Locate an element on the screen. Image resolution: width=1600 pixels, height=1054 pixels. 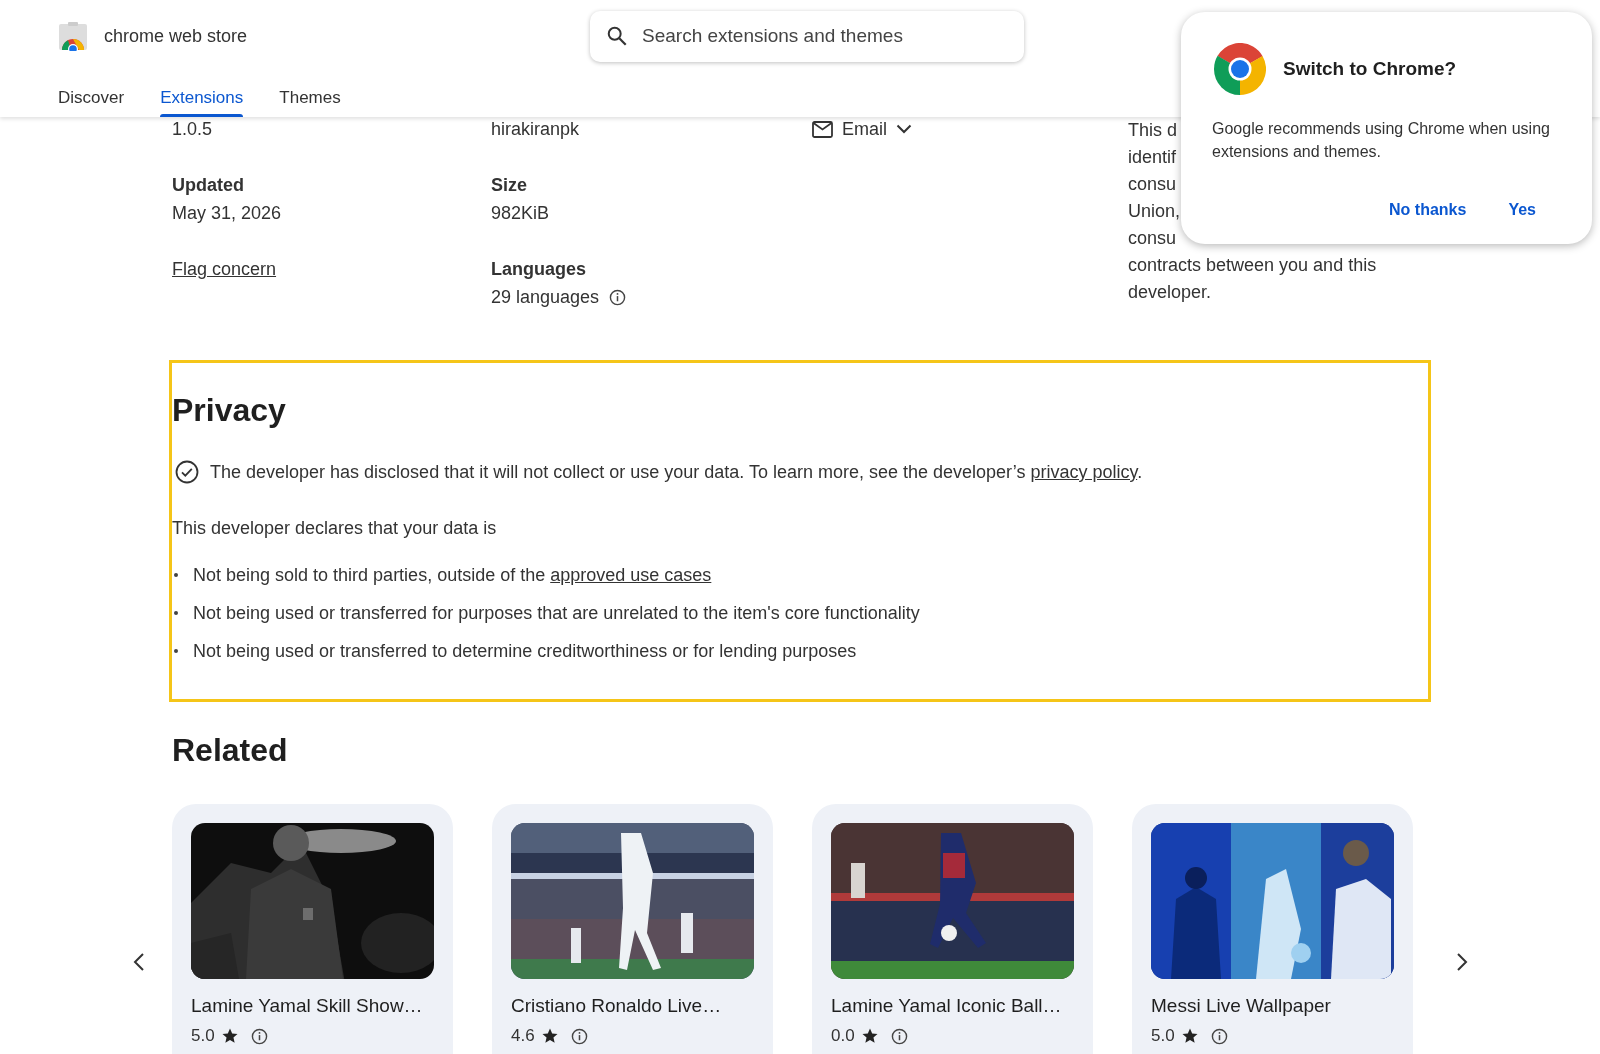
nav-tab: Extensions is located at coordinates (202, 94).